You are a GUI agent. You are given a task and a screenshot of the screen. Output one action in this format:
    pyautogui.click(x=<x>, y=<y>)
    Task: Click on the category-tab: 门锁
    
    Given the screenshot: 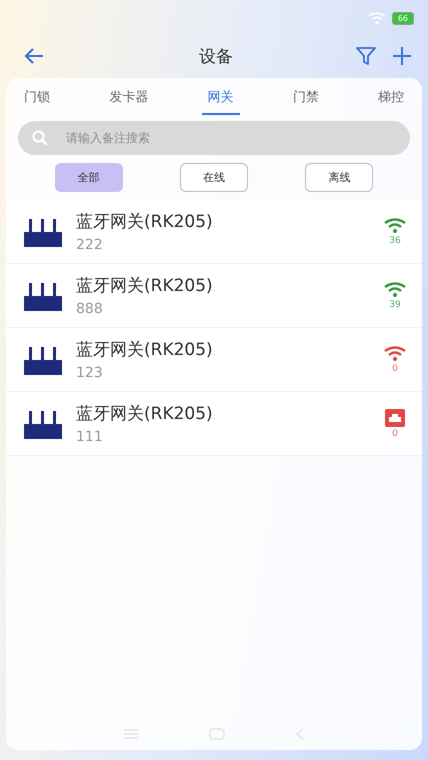 What is the action you would take?
    pyautogui.click(x=37, y=100)
    